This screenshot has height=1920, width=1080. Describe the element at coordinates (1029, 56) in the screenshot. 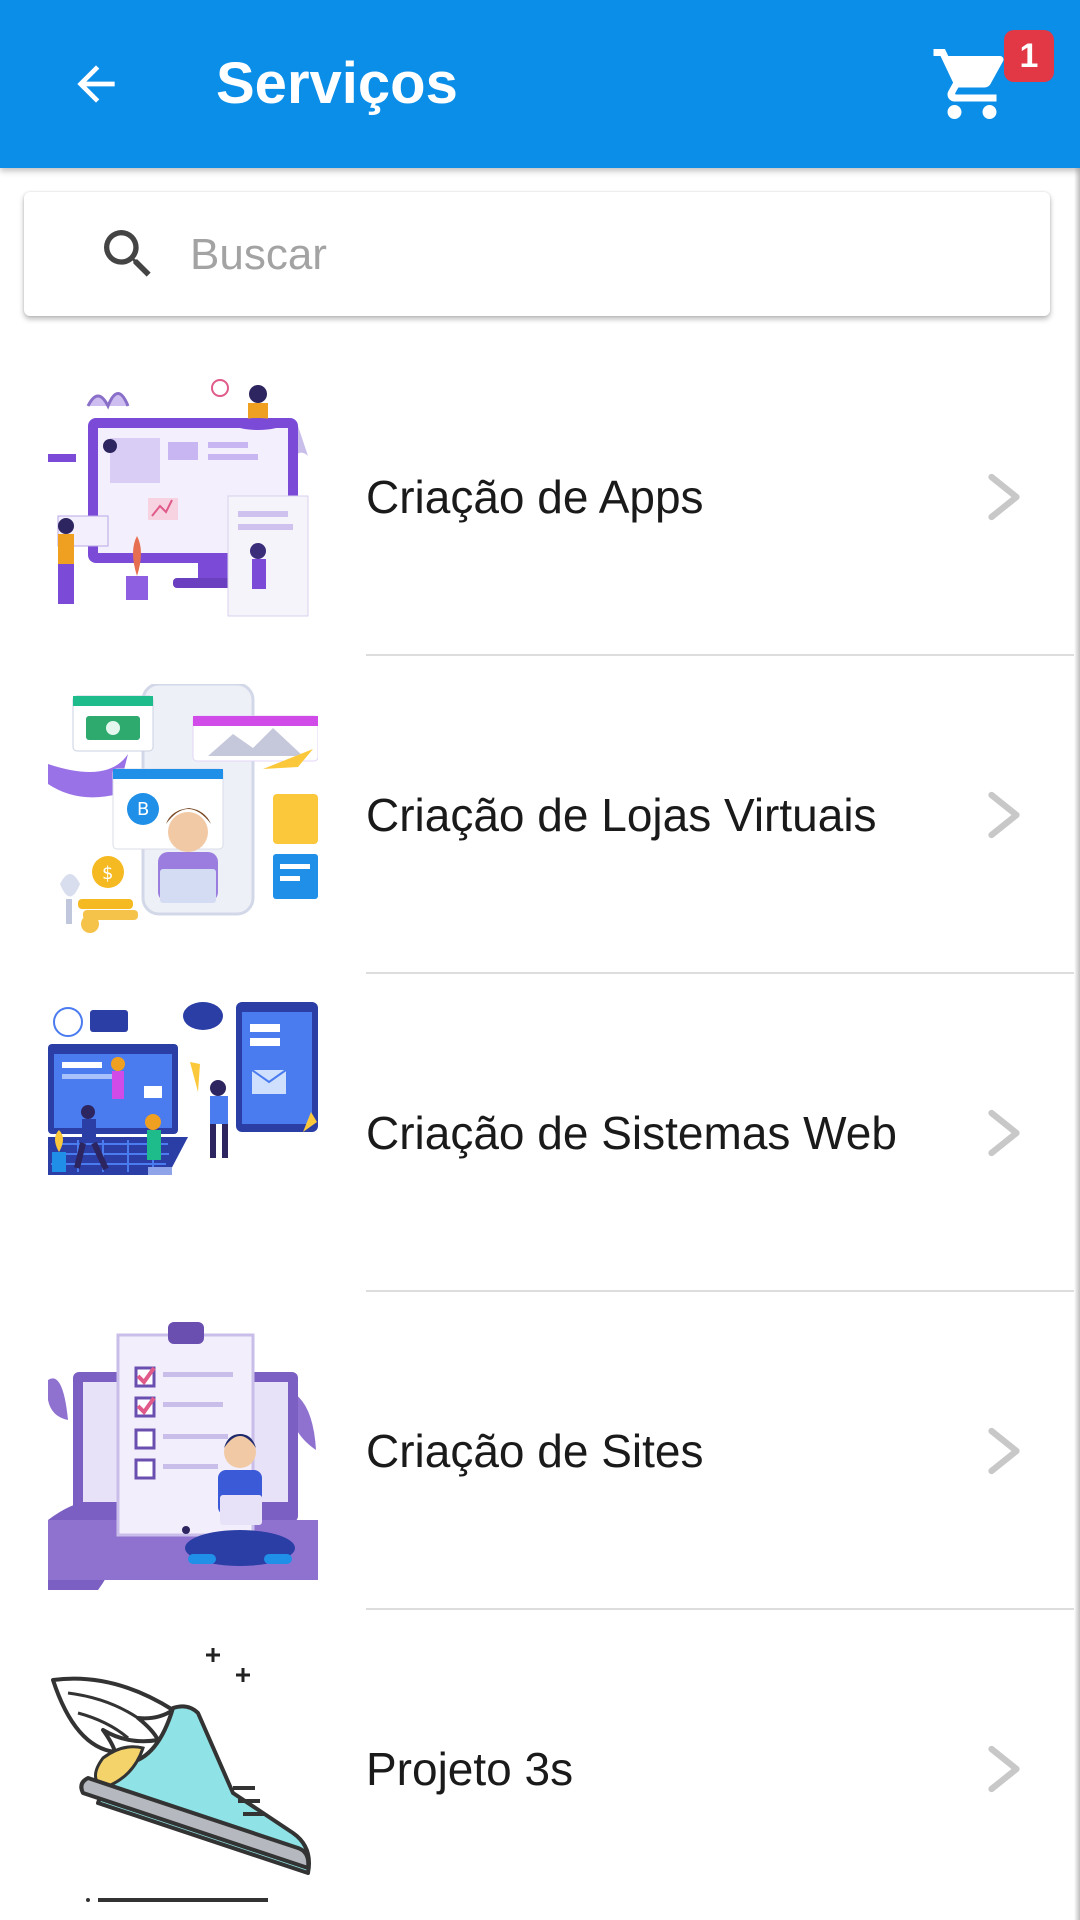

I see `cart-count-badge: 1` at that location.